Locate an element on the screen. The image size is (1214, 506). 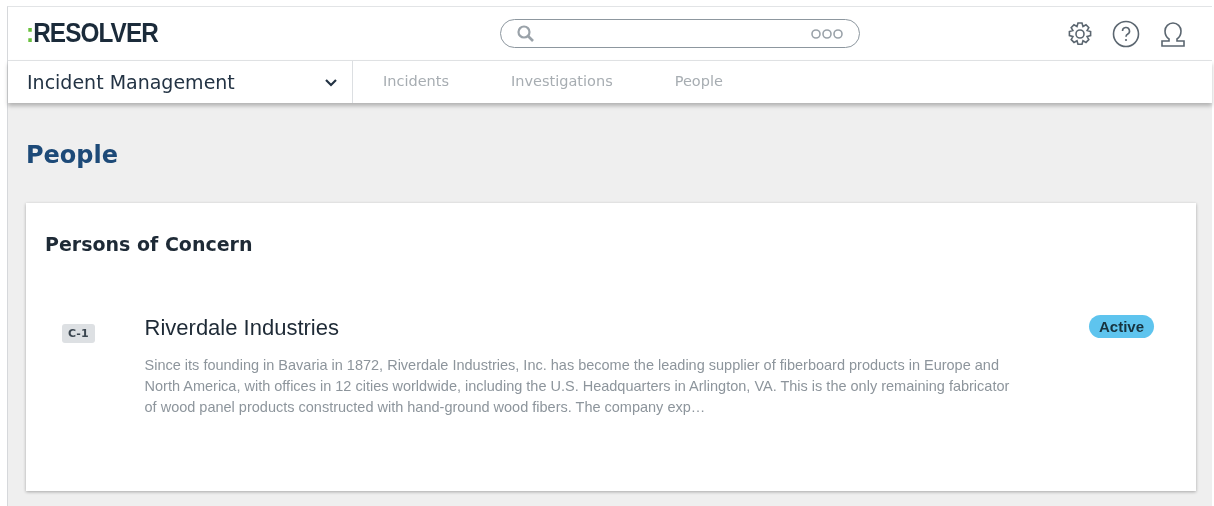
id-label: C-1 is located at coordinates (78, 333).